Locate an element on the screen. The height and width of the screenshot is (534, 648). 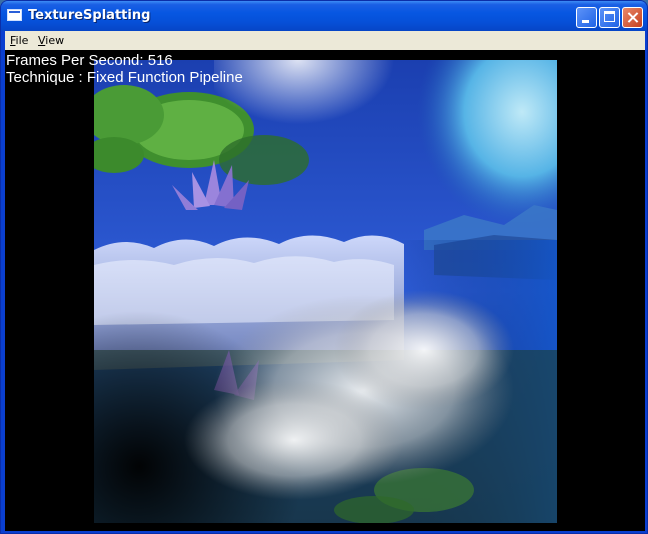
menu-bar: File View is located at coordinates (325, 40).